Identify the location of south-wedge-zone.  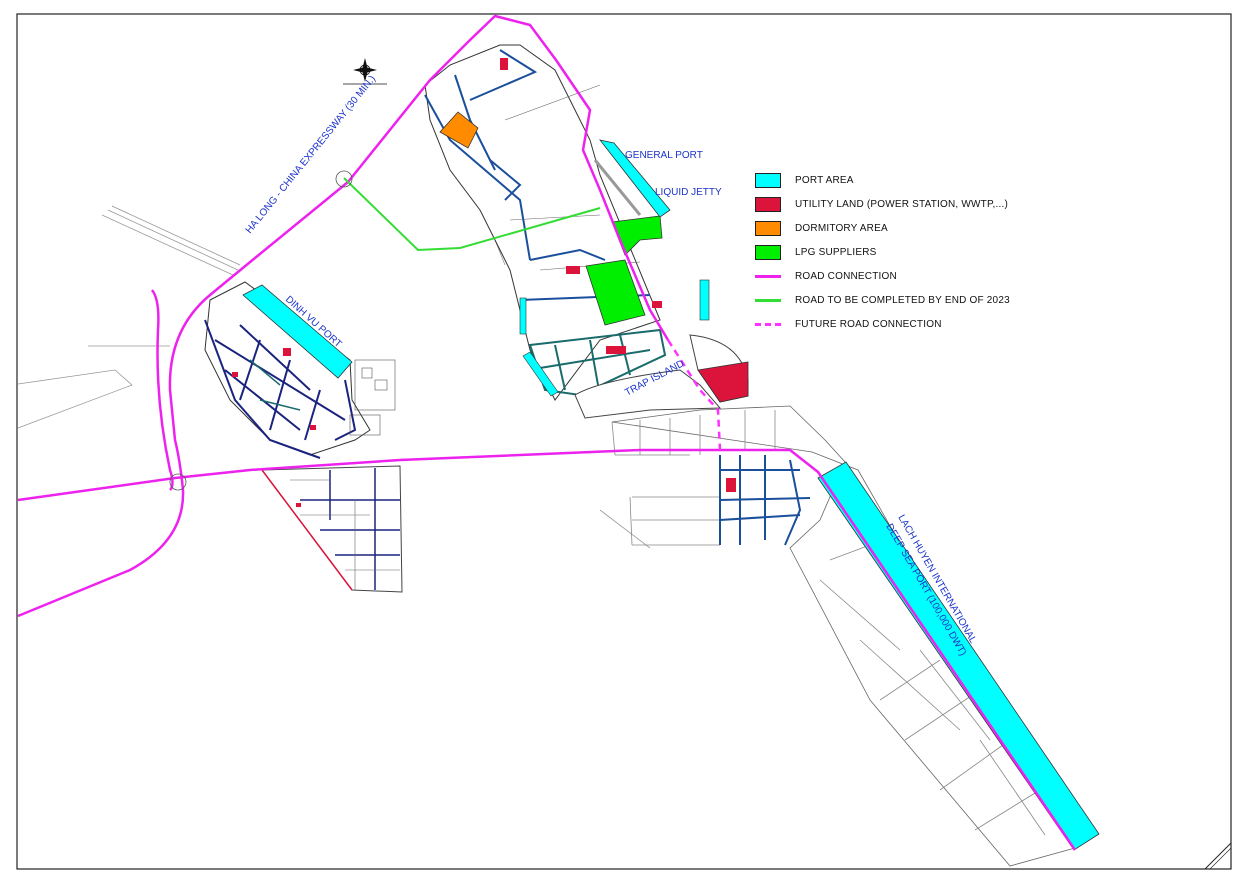
(332, 529).